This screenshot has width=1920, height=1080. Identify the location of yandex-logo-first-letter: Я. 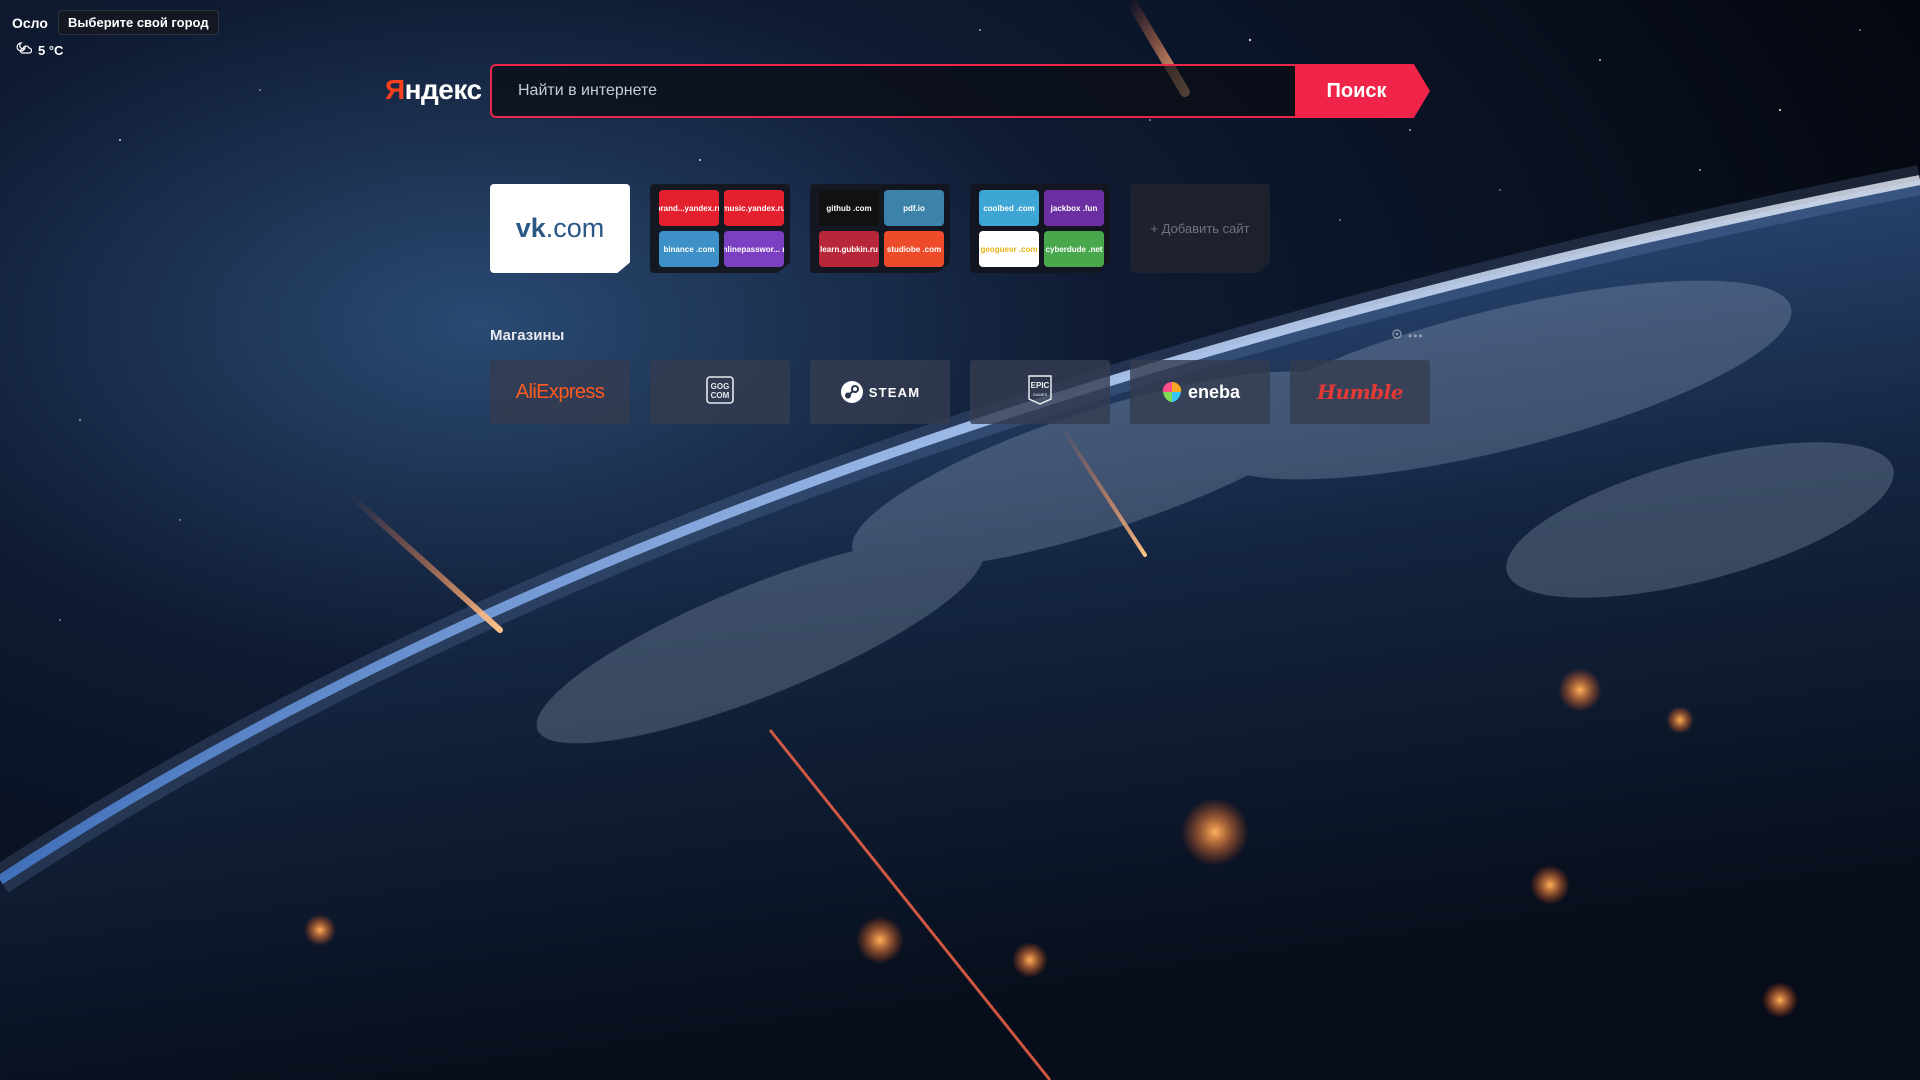
(395, 89).